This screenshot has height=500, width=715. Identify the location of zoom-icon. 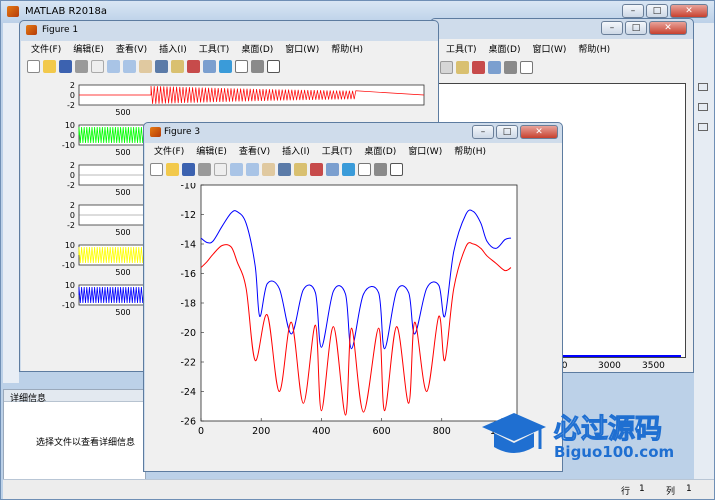
(446, 67).